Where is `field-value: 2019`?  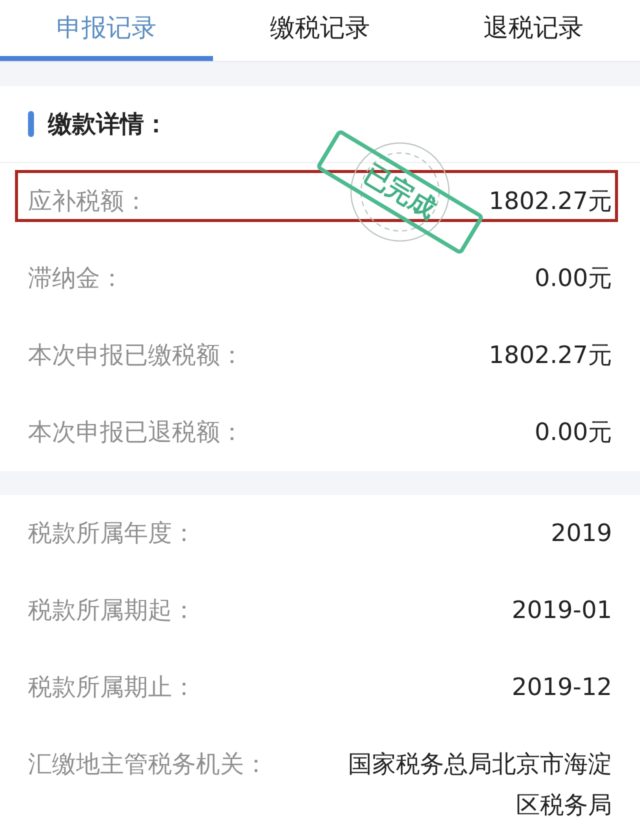 field-value: 2019 is located at coordinates (581, 533).